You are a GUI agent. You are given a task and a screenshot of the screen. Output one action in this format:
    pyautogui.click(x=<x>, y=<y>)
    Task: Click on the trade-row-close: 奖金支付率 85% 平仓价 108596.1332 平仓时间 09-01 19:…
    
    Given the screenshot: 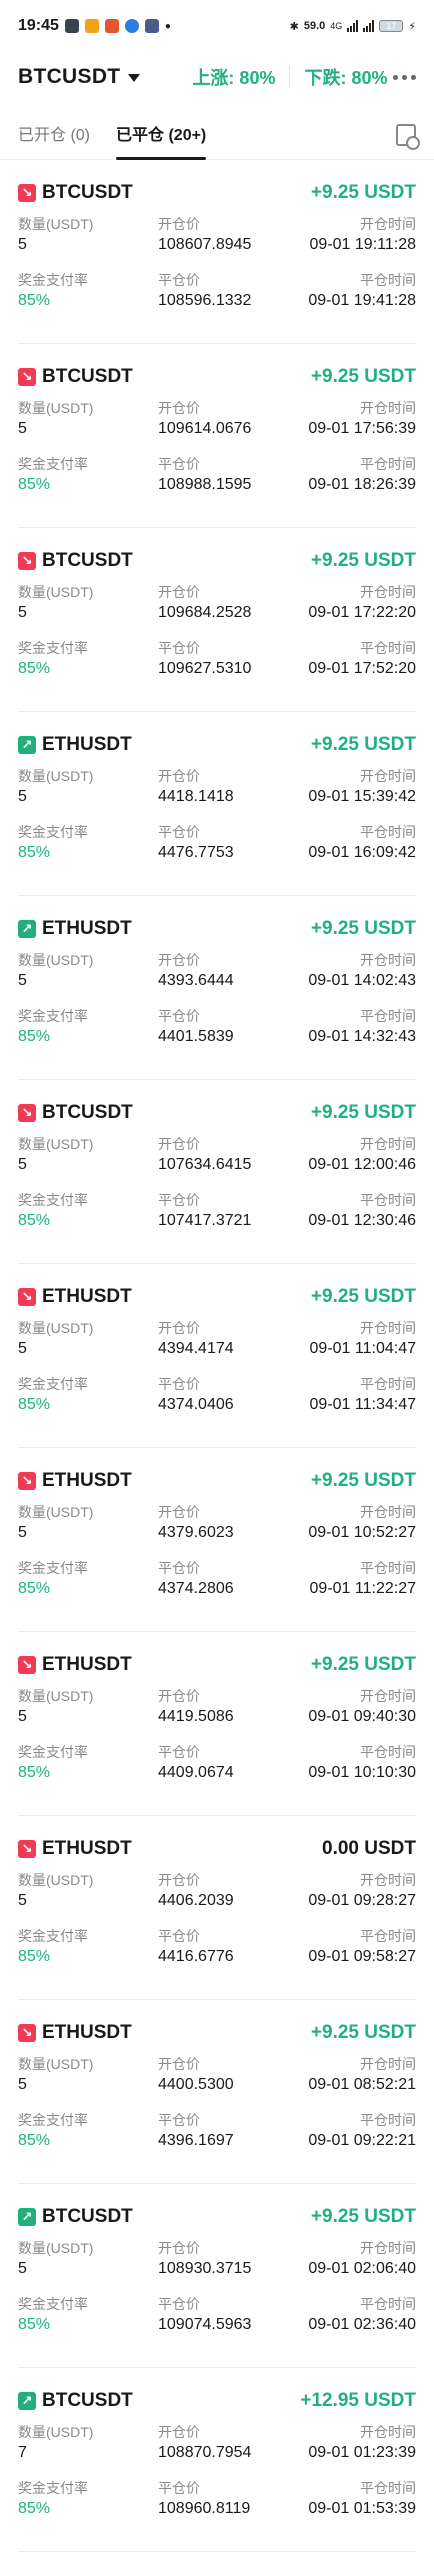 What is the action you would take?
    pyautogui.click(x=217, y=292)
    